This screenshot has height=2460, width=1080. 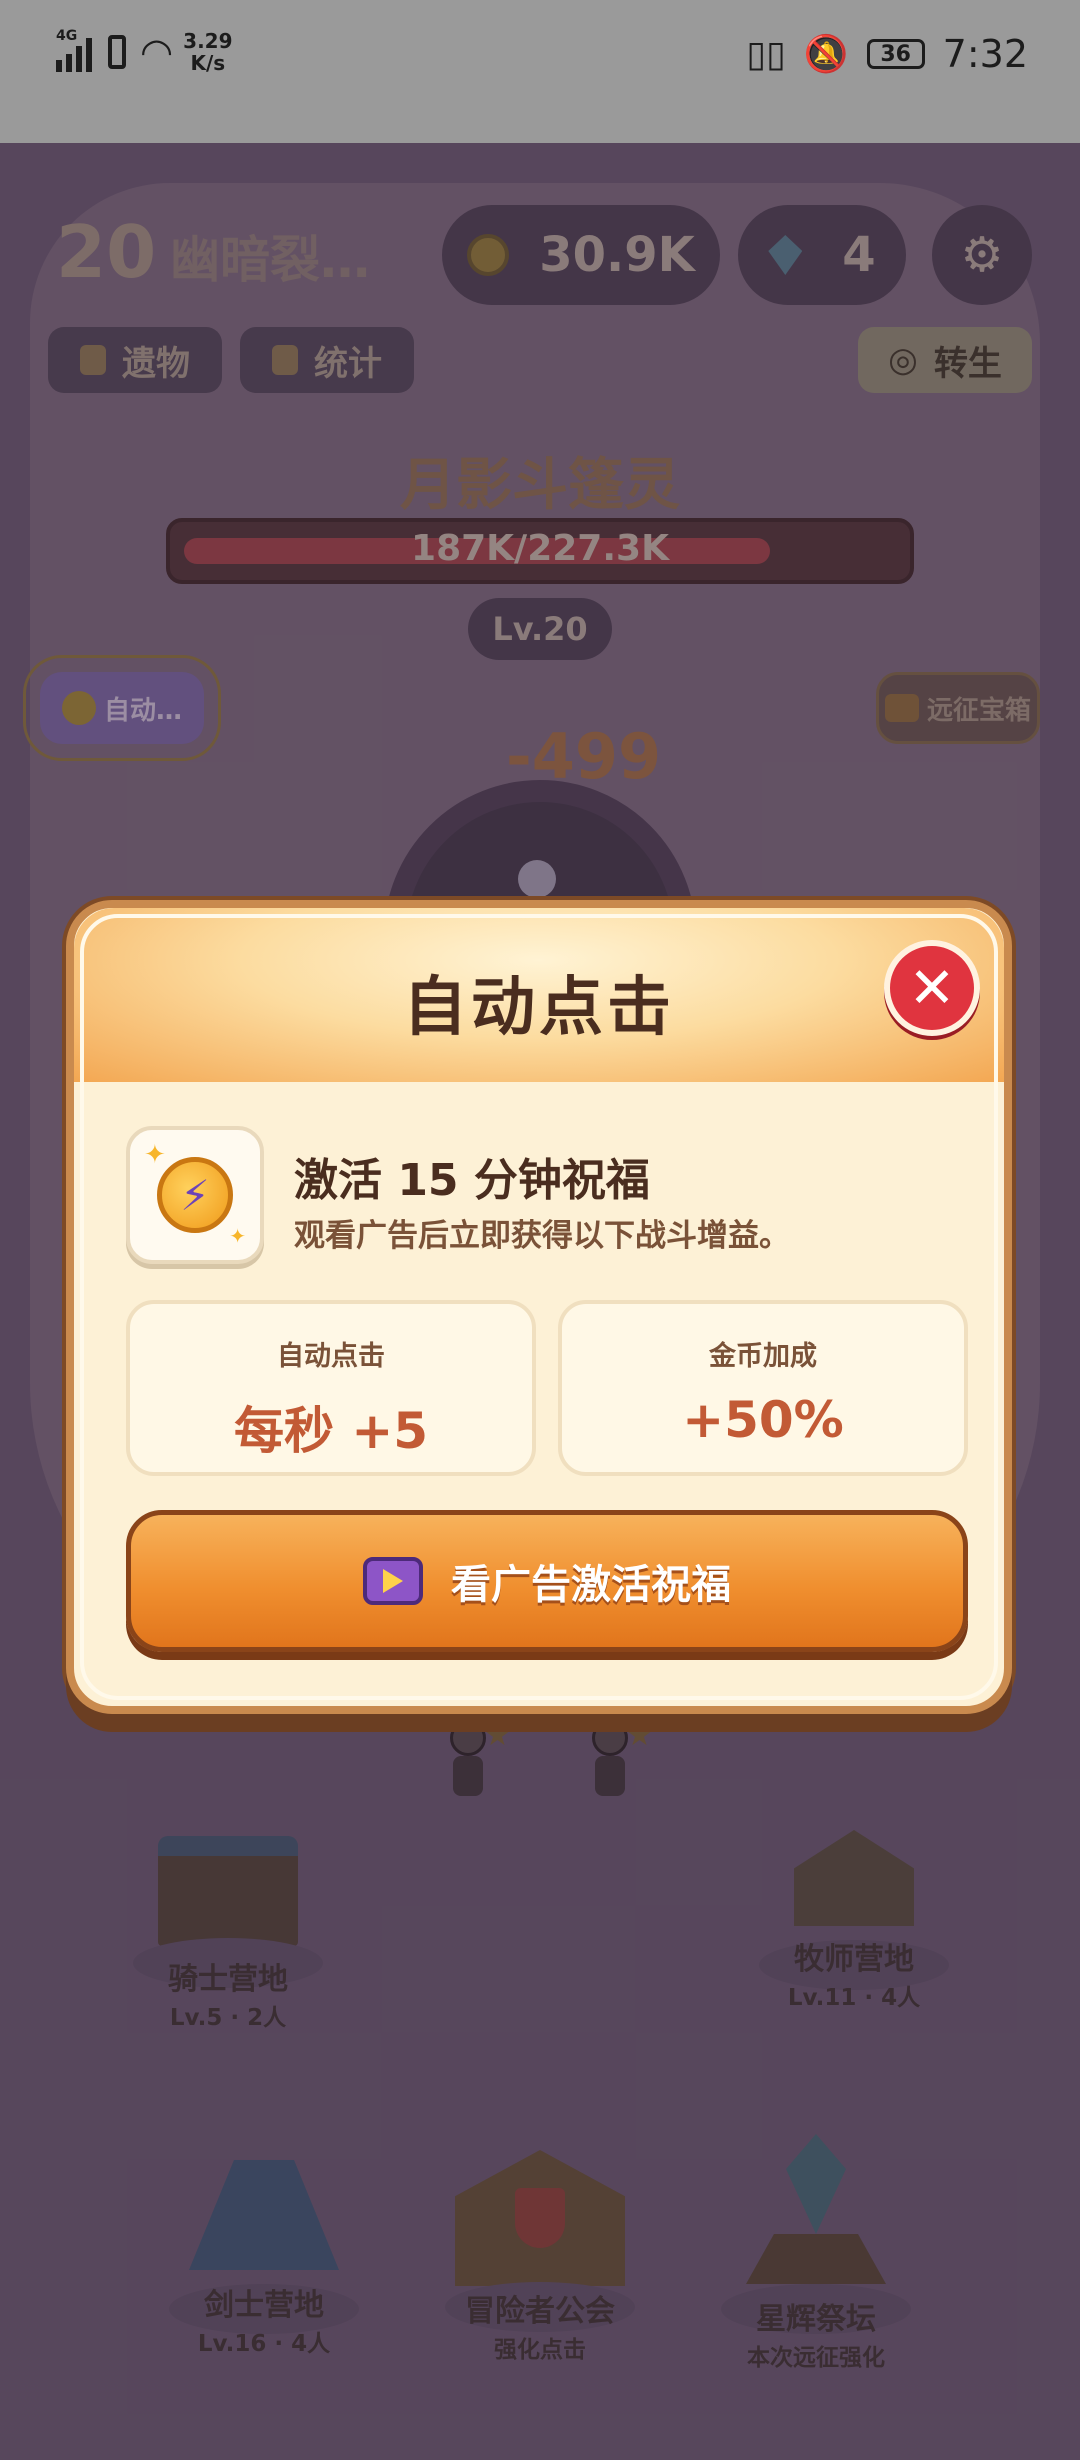 What do you see at coordinates (117, 52) in the screenshot?
I see `sim-icon` at bounding box center [117, 52].